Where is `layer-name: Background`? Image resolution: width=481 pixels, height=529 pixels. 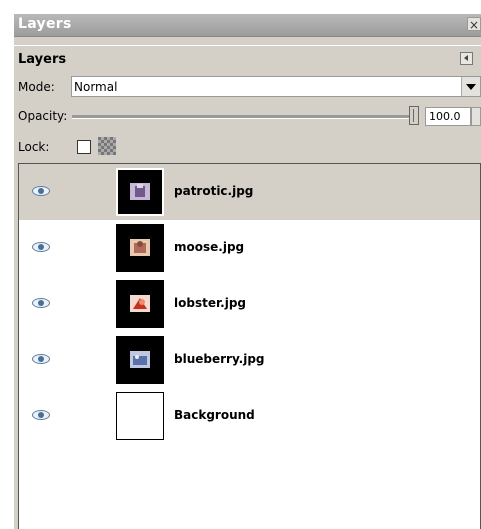
layer-name: Background is located at coordinates (214, 415).